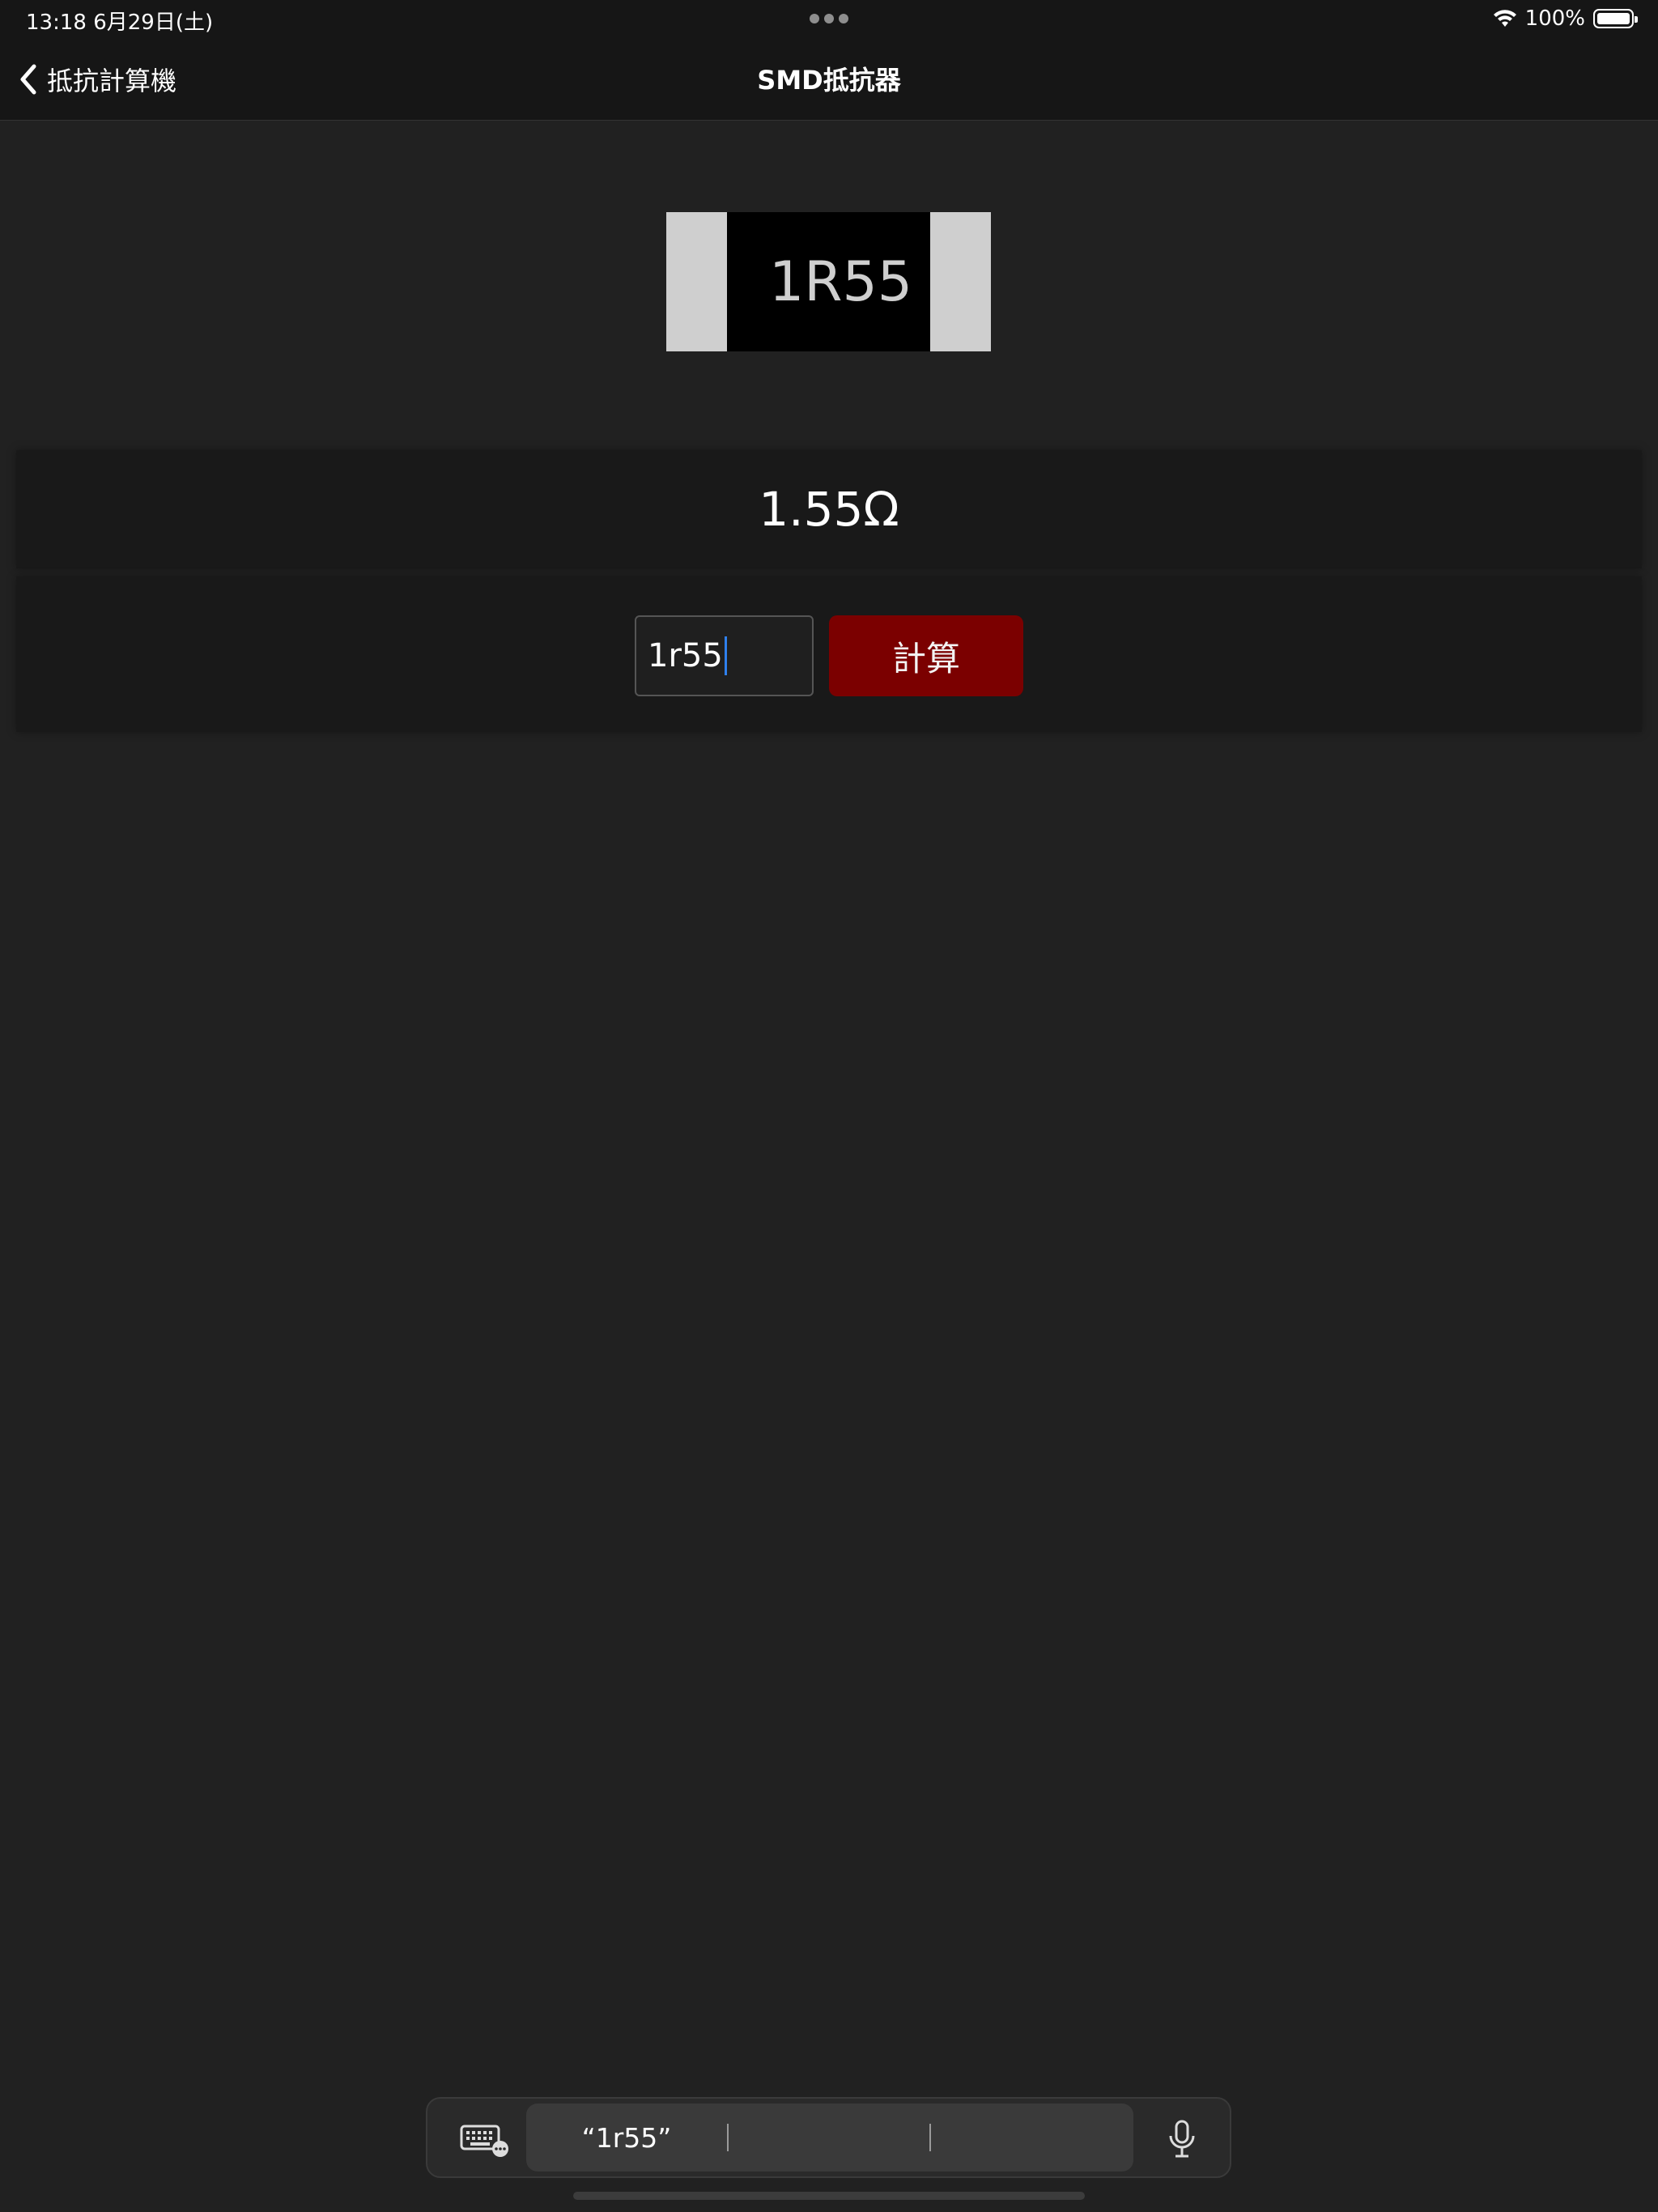  I want to click on resistor-body: 1R55, so click(828, 282).